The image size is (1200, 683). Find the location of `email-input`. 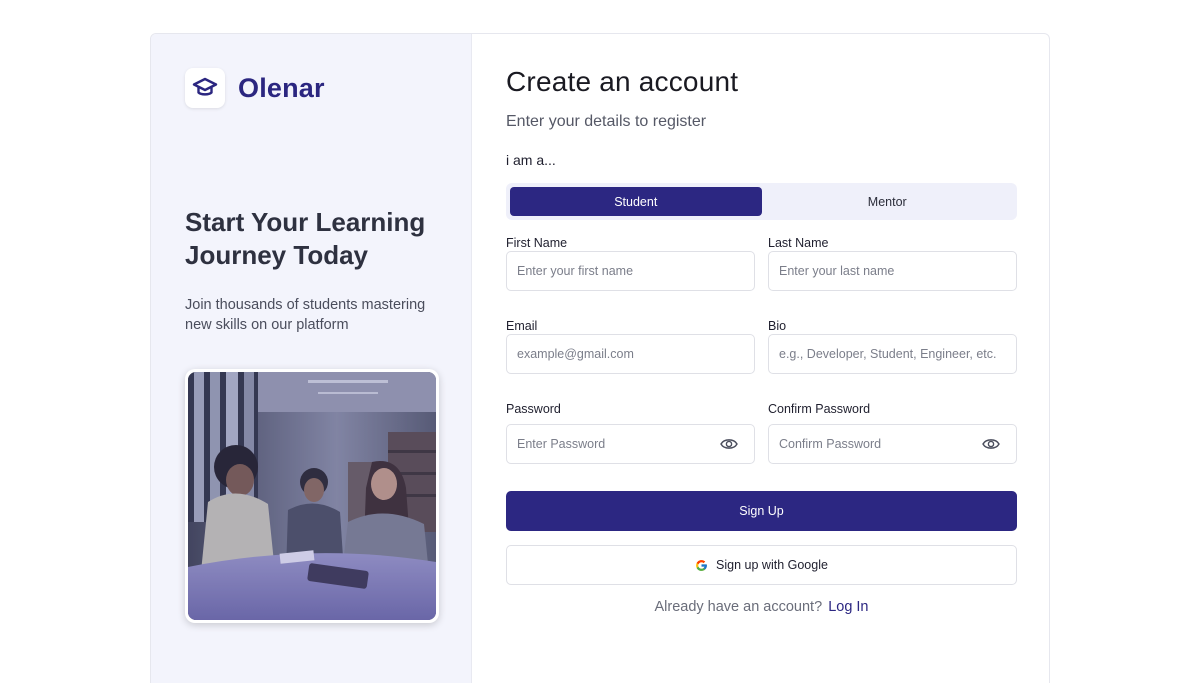

email-input is located at coordinates (630, 354).